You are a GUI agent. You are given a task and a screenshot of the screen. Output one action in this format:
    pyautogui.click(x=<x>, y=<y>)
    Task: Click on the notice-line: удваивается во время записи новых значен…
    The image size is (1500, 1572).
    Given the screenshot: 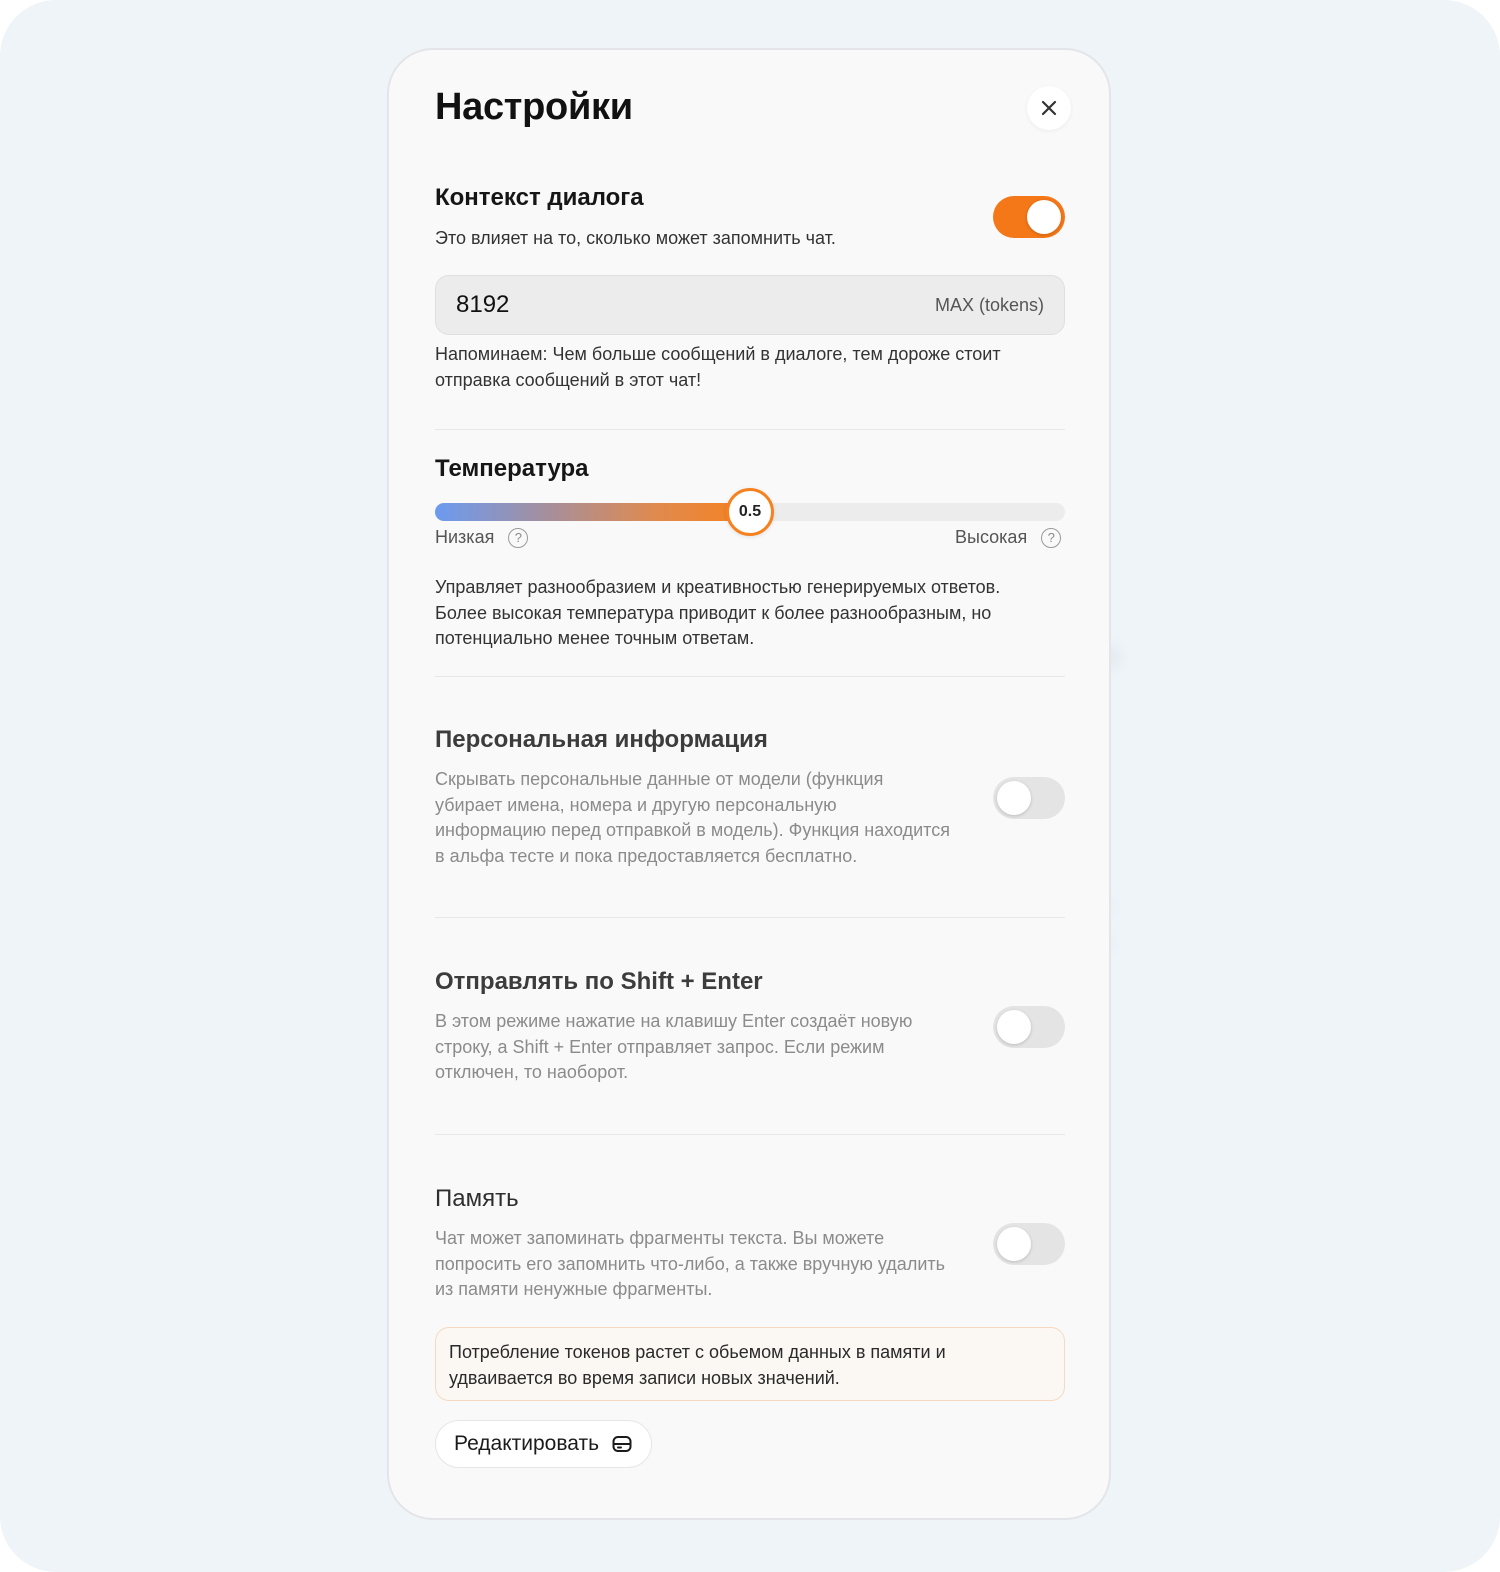 What is the action you would take?
    pyautogui.click(x=644, y=1377)
    